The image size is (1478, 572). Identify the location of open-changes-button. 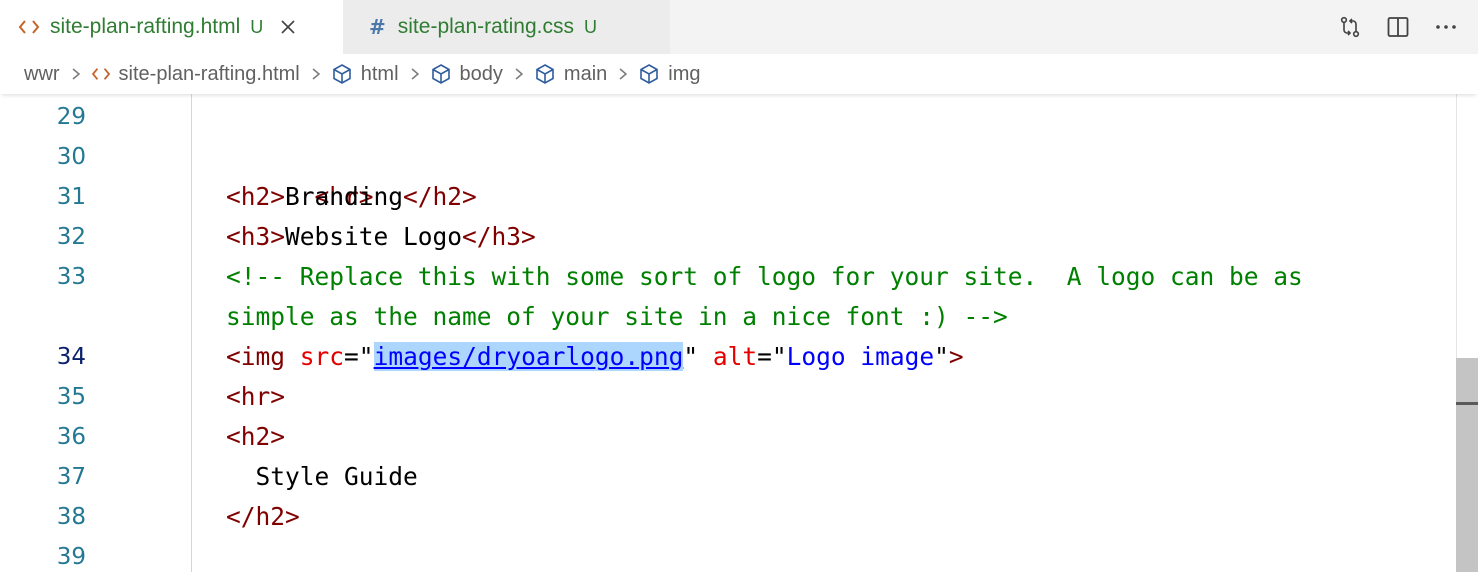
(1350, 27).